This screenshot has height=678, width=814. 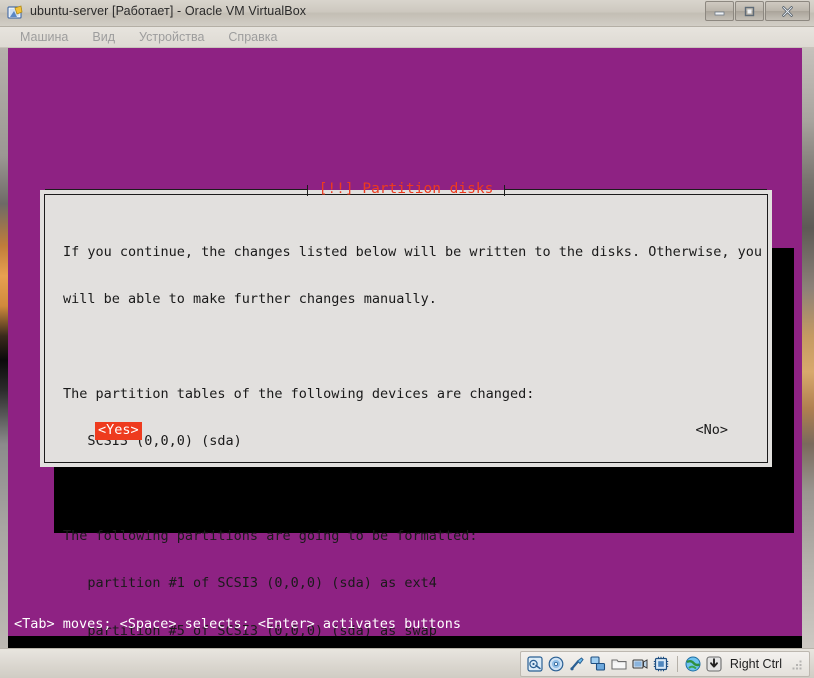 I want to click on minimize-button, so click(x=719, y=11).